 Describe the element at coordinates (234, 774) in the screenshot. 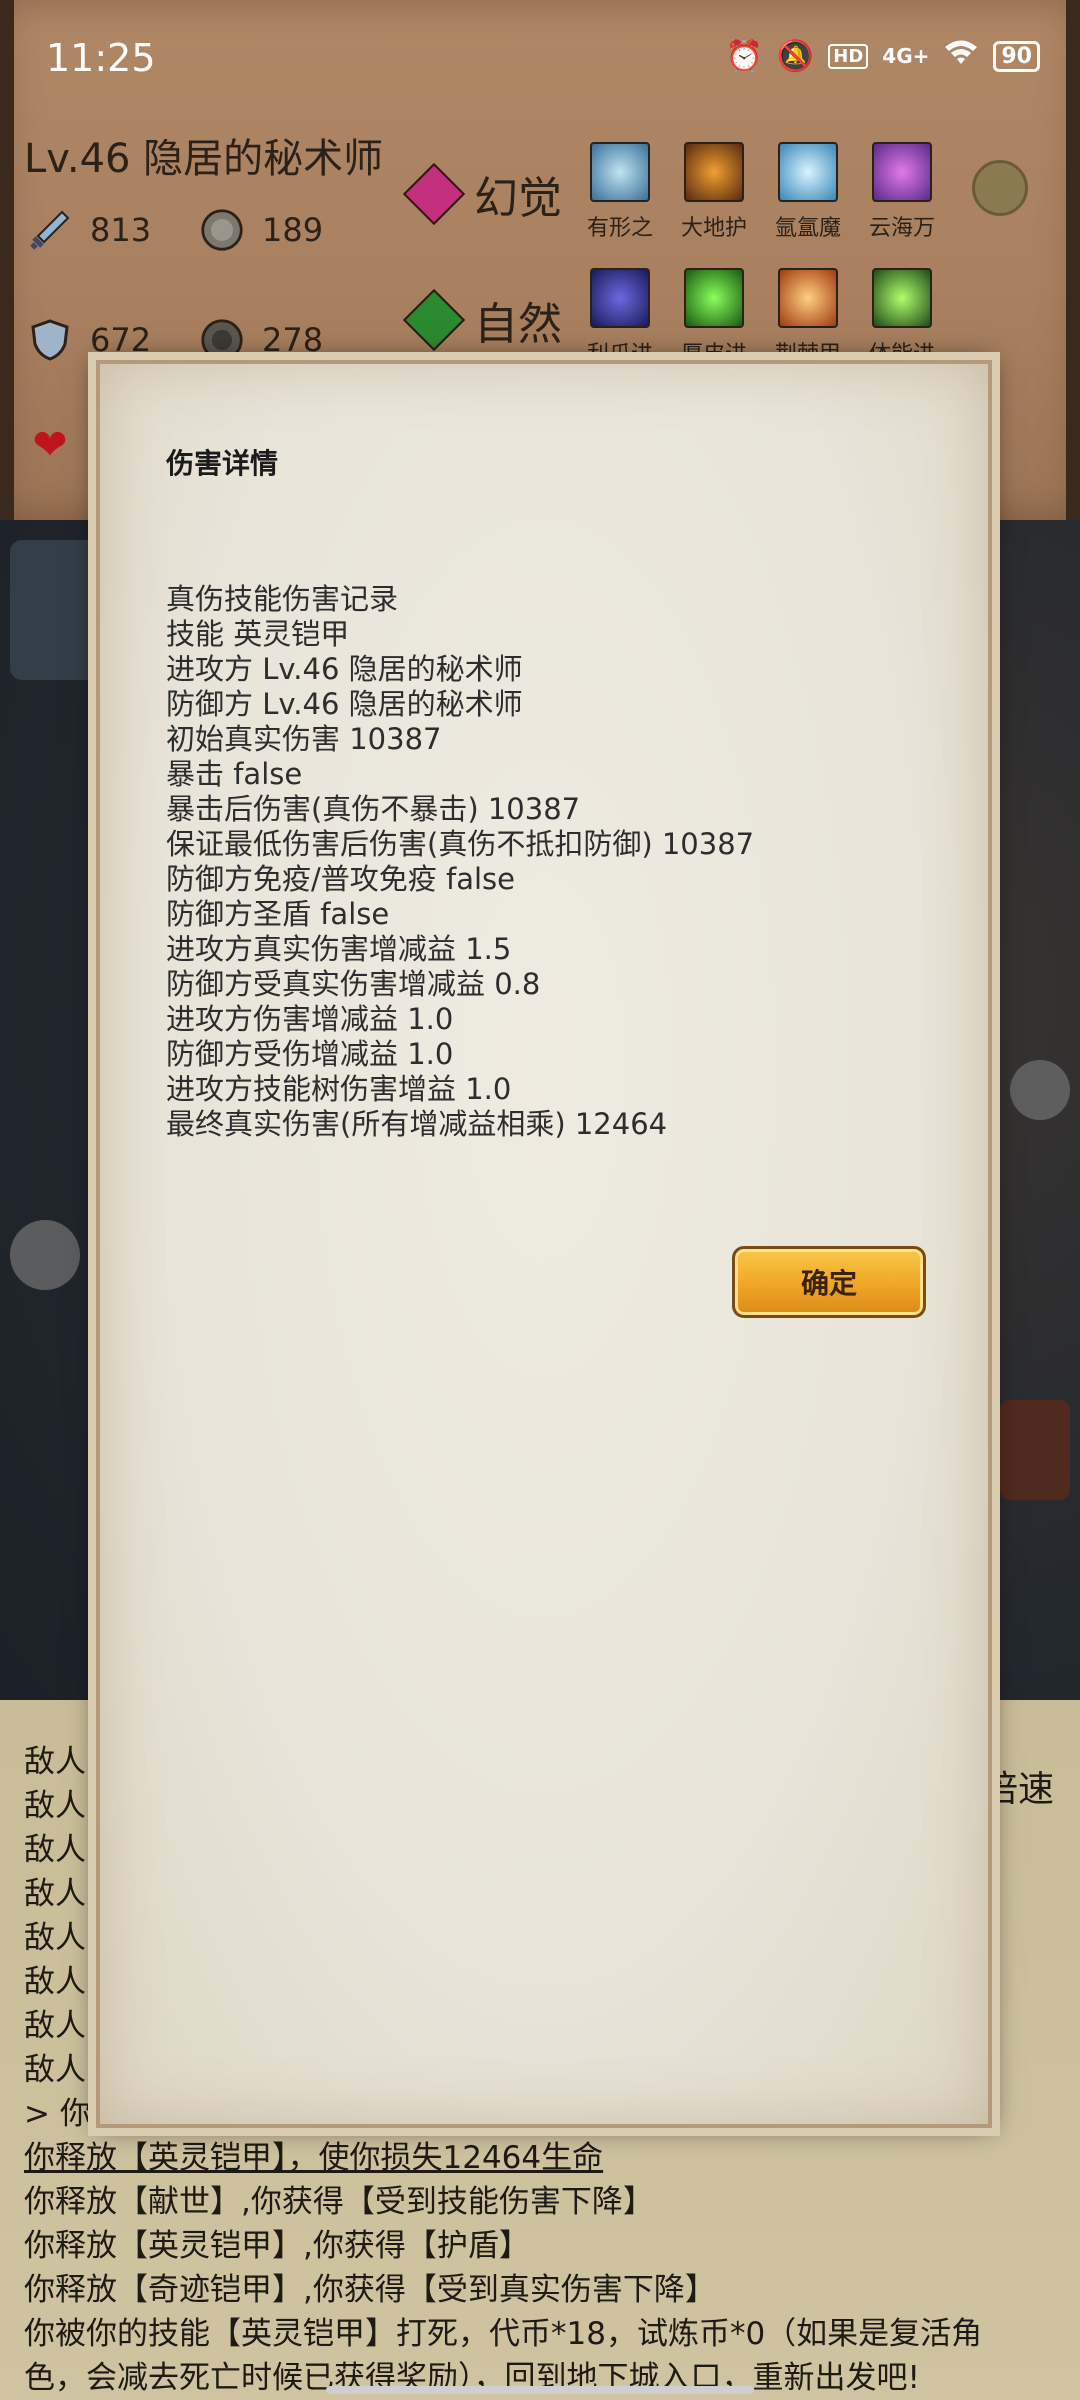

I see `detail-line: 暴击 false` at that location.